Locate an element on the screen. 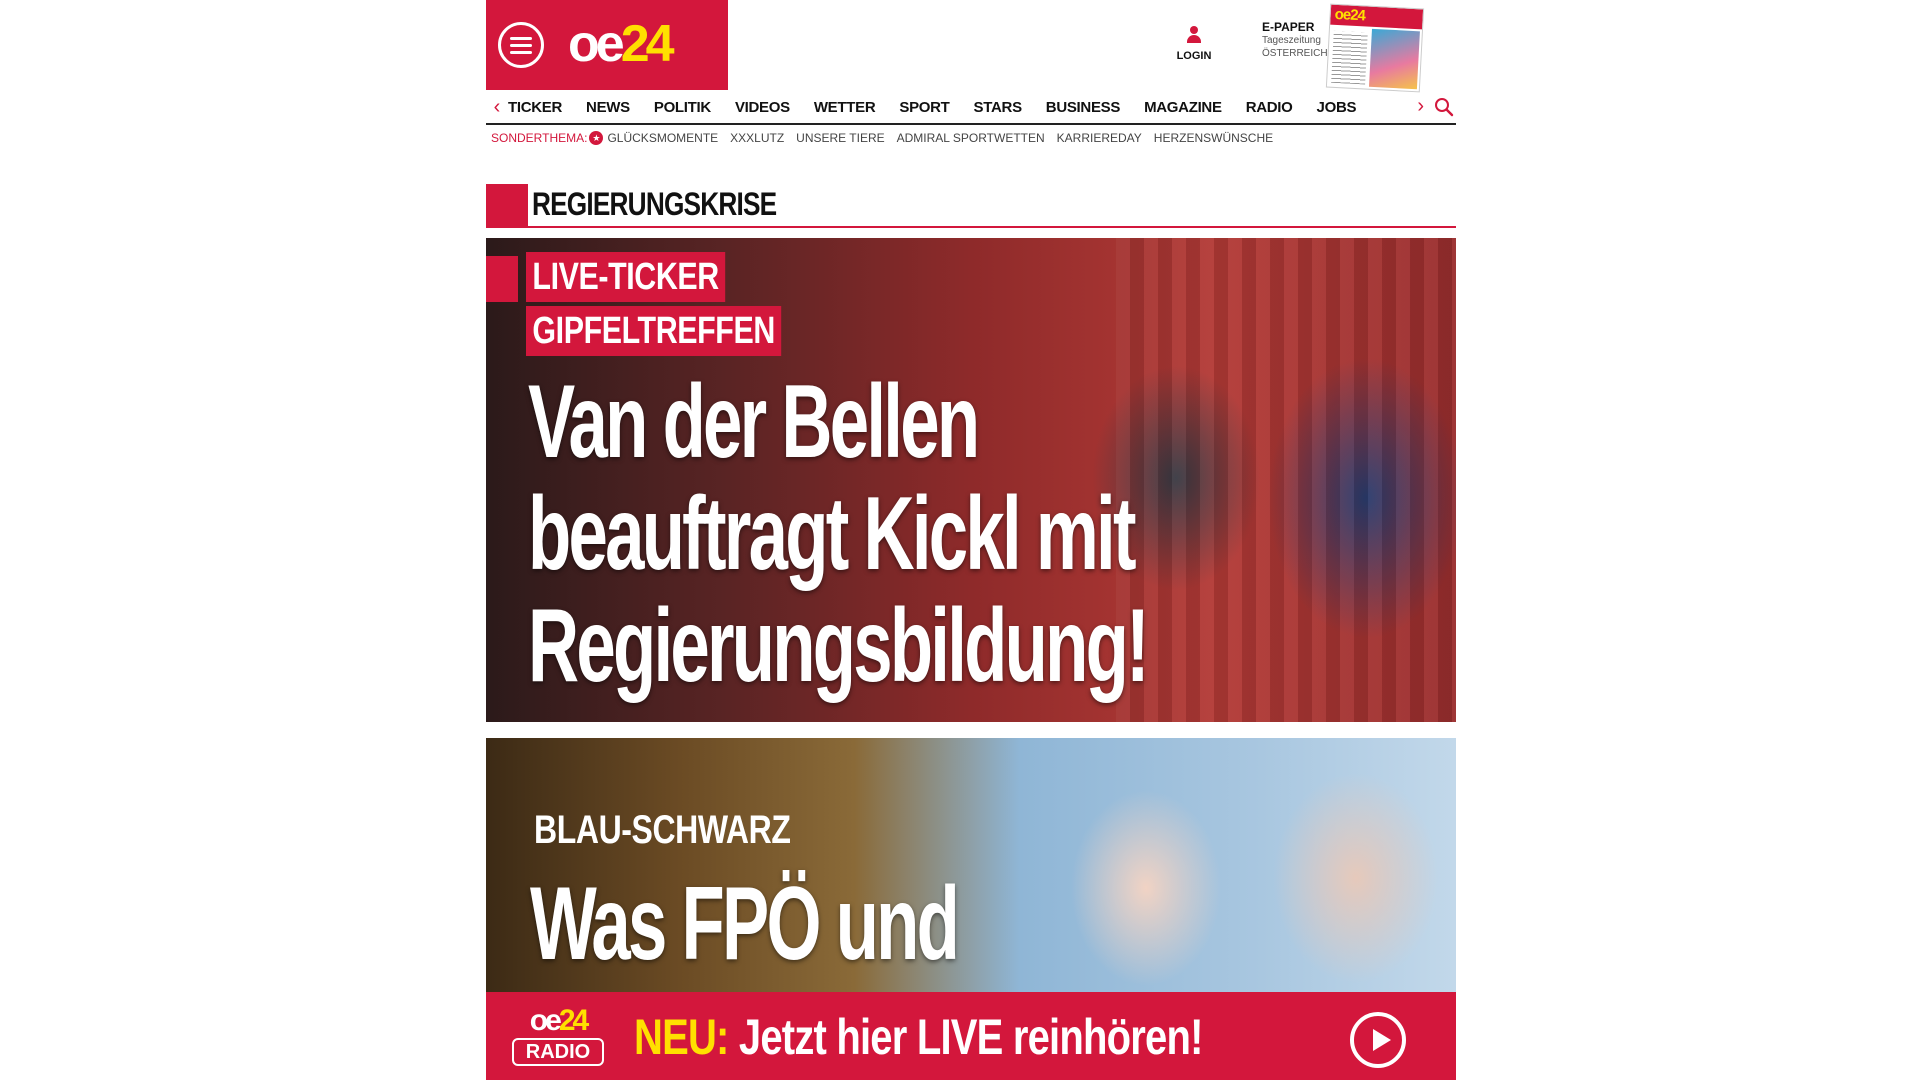 Image resolution: width=1920 pixels, height=1080 pixels. nav-item-radio: RADIO is located at coordinates (1269, 107).